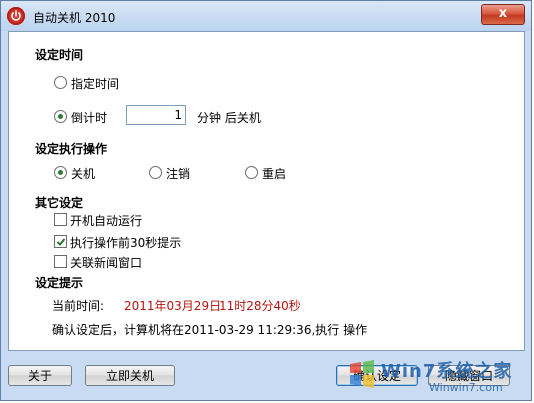 This screenshot has width=534, height=403. What do you see at coordinates (74, 18) in the screenshot?
I see `window-title: 自动关机 2010` at bounding box center [74, 18].